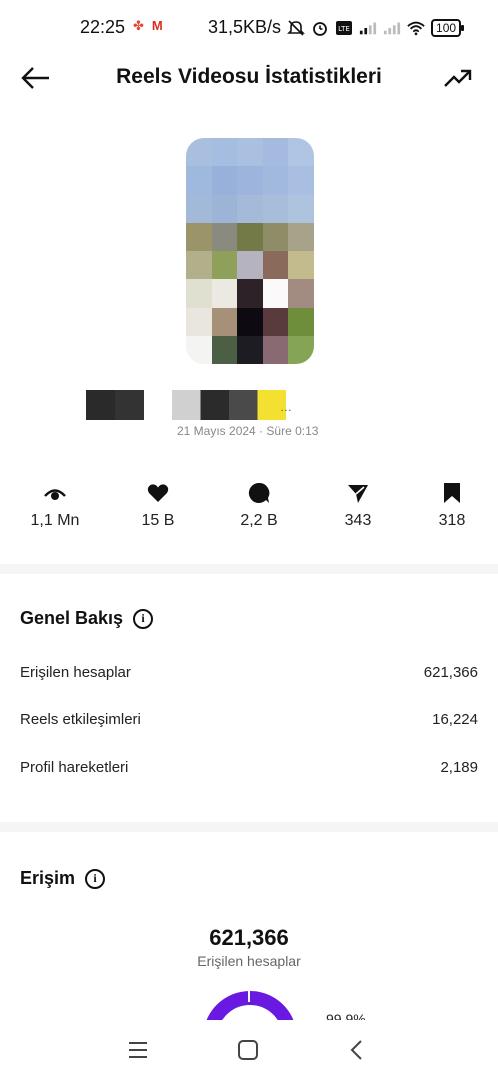  What do you see at coordinates (296, 27) in the screenshot?
I see `mute-icon` at bounding box center [296, 27].